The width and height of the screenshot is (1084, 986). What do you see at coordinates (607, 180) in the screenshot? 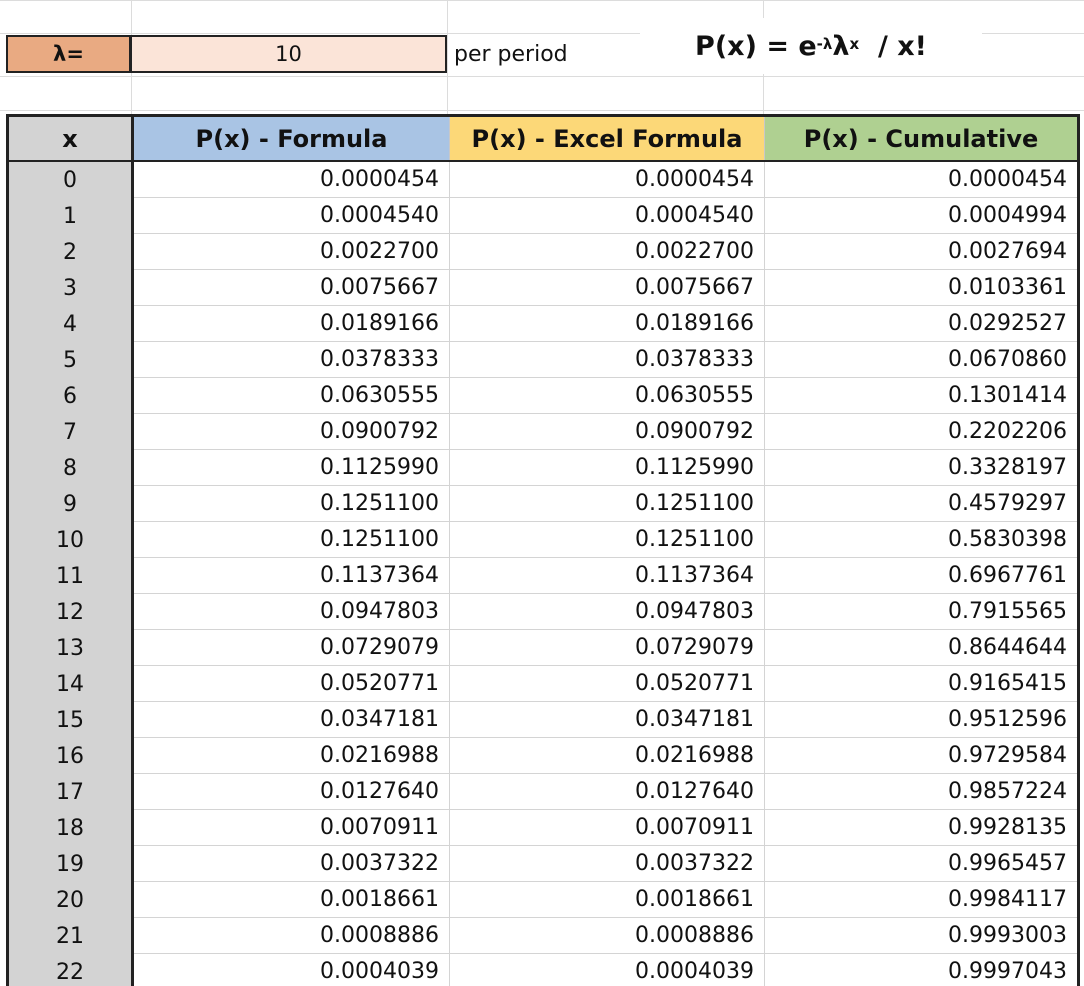
I see `cell-excel-formula: 0.0000454` at bounding box center [607, 180].